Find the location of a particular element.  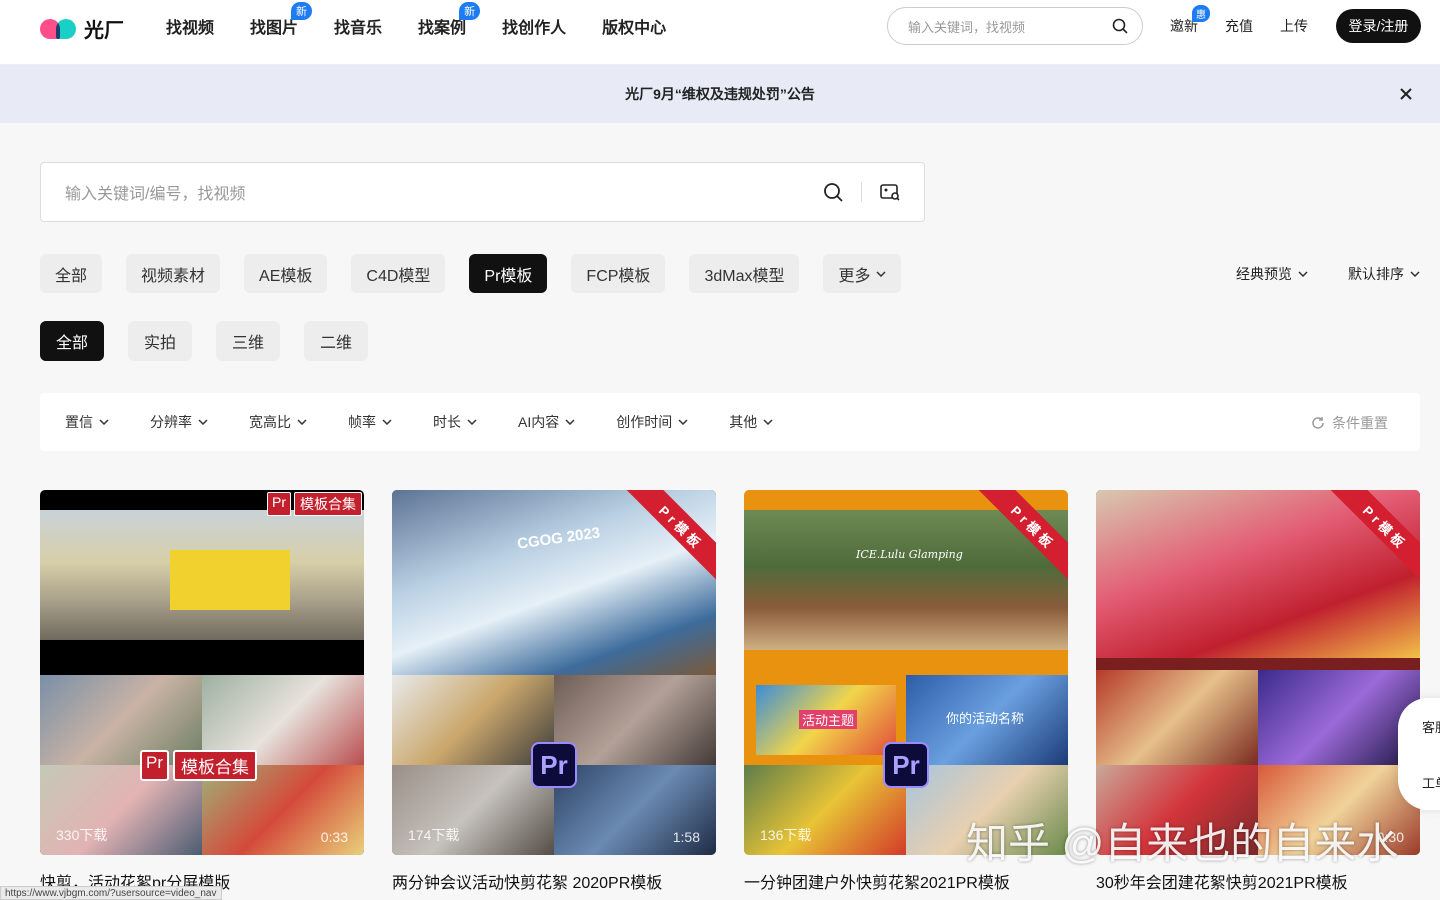

nav-copyright-center: 版权中心 is located at coordinates (634, 26).